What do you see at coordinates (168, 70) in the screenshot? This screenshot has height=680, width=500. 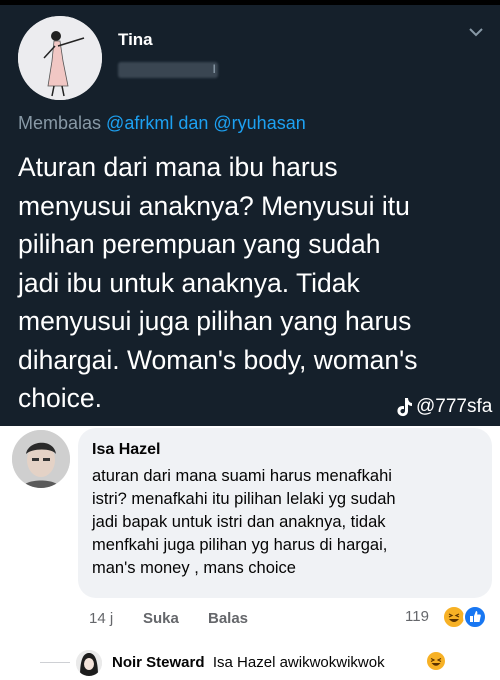 I see `tweet-handle-redacted` at bounding box center [168, 70].